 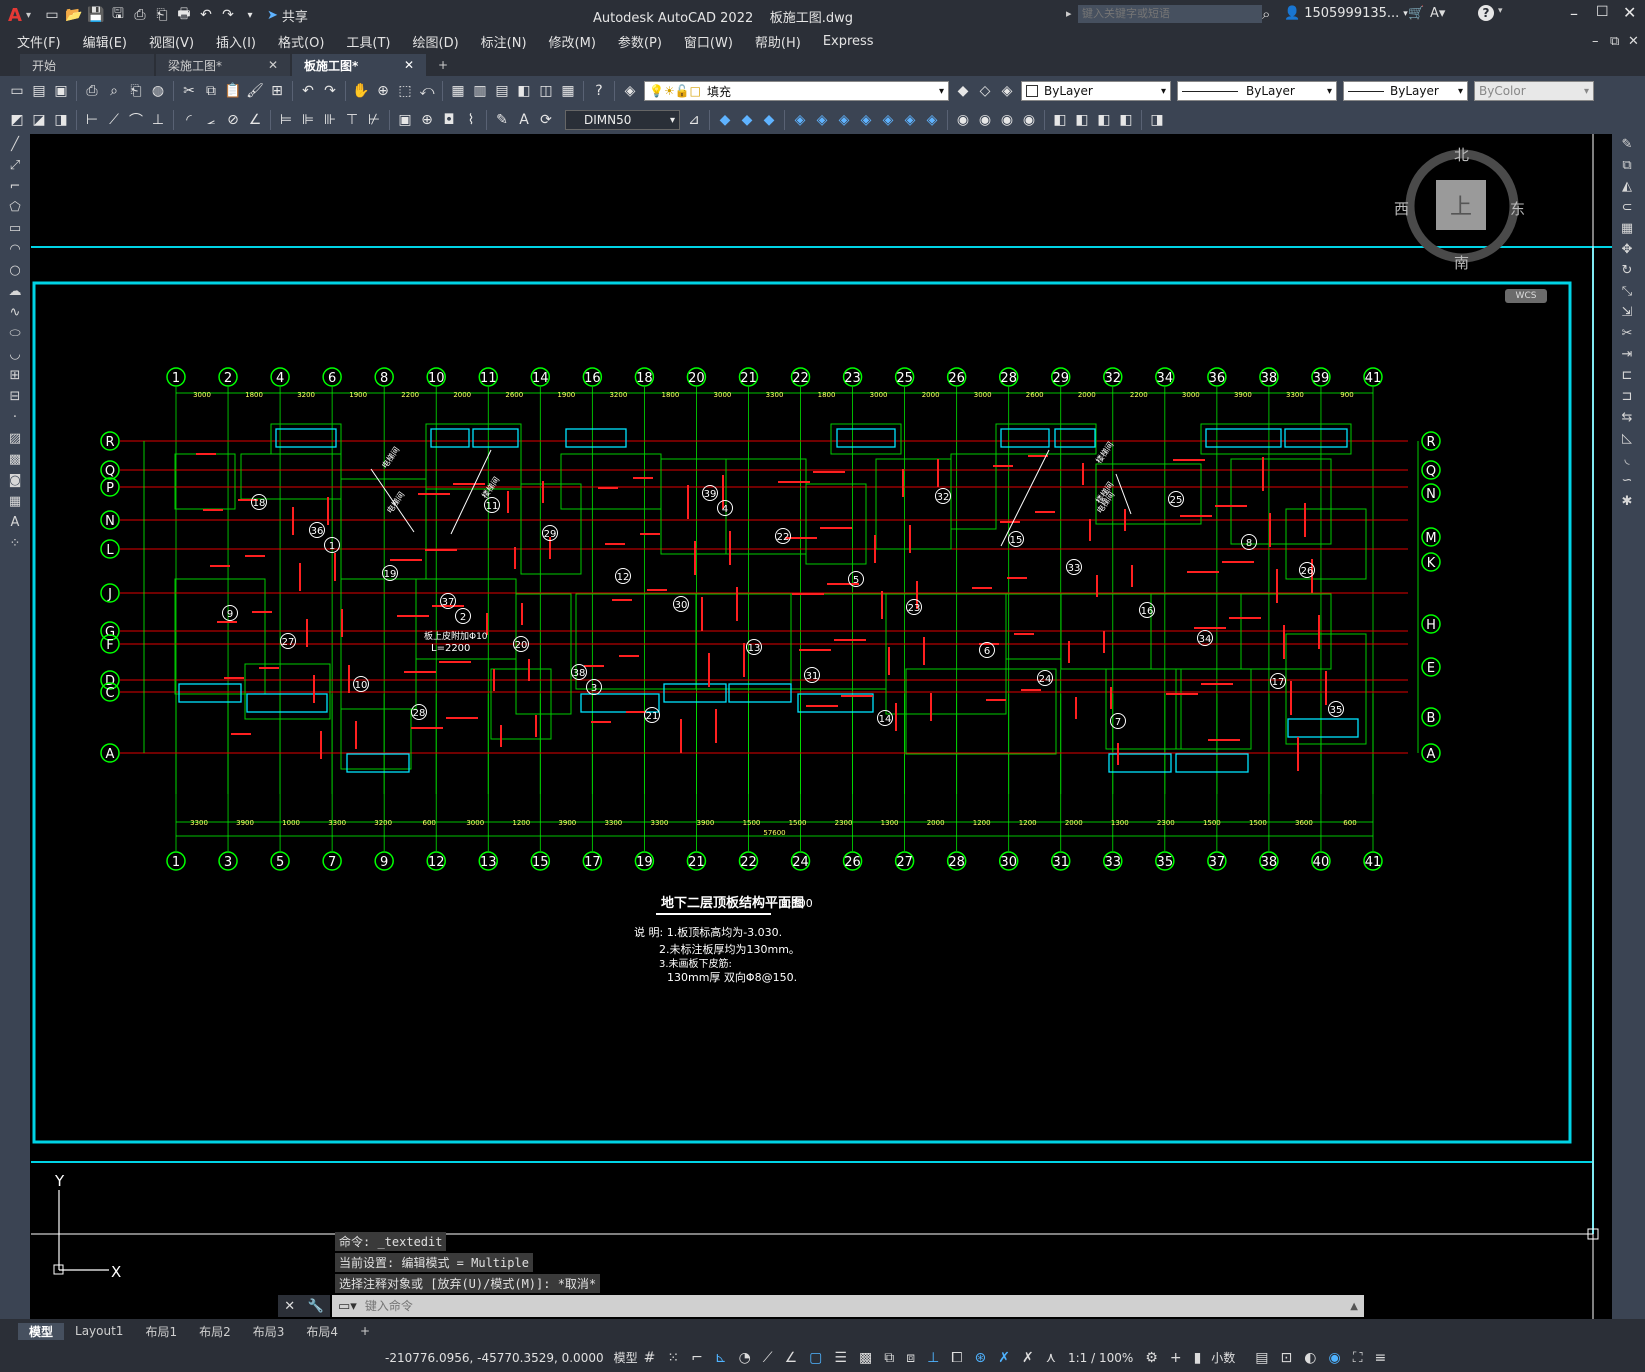 I want to click on publish-icon: ⎗, so click(x=136, y=91).